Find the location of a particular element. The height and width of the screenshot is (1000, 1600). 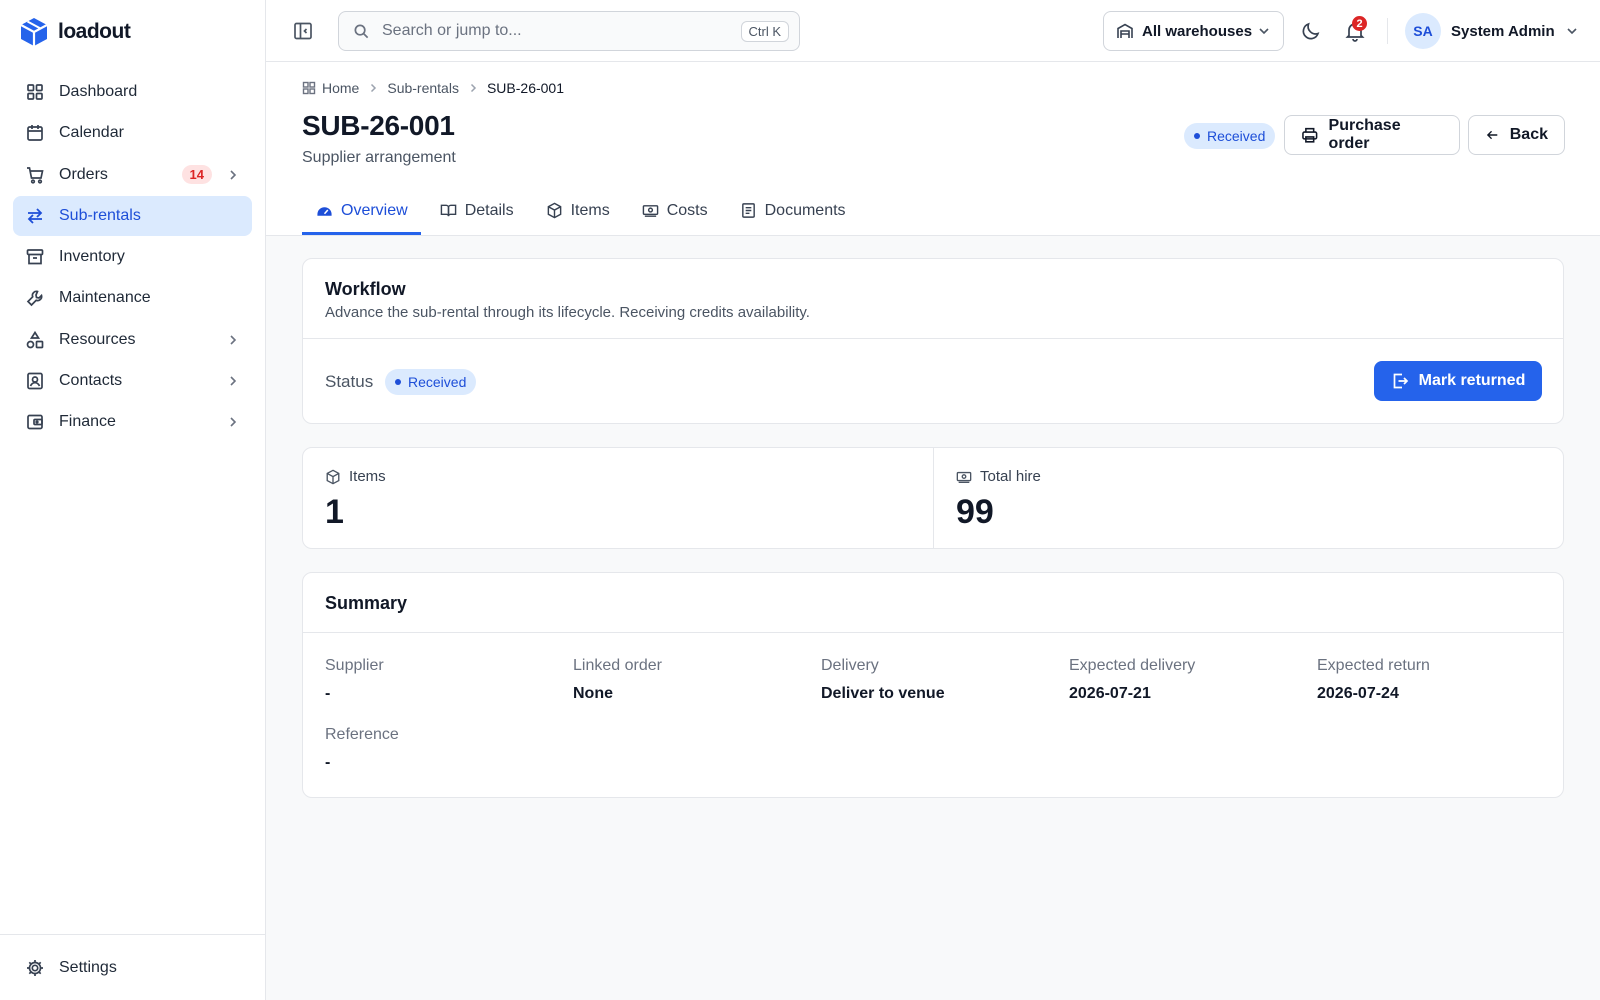

sidebar-item-settings: Settings is located at coordinates (132, 968).